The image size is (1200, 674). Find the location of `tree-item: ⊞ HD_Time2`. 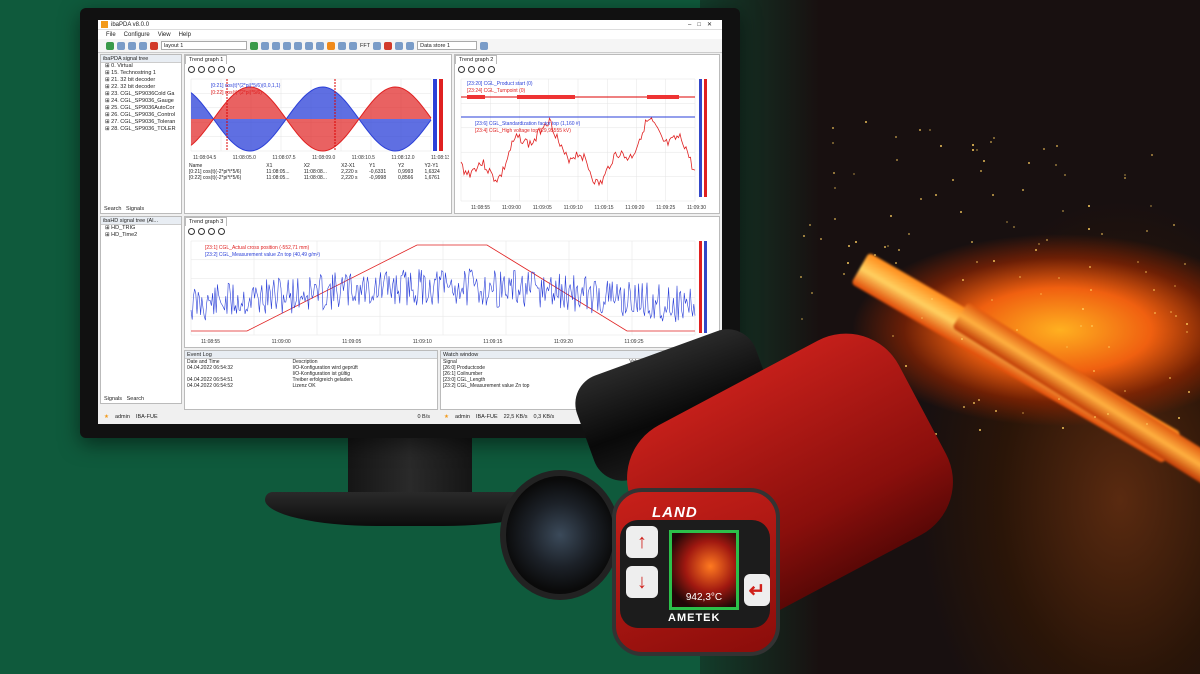

tree-item: ⊞ HD_Time2 is located at coordinates (141, 235).